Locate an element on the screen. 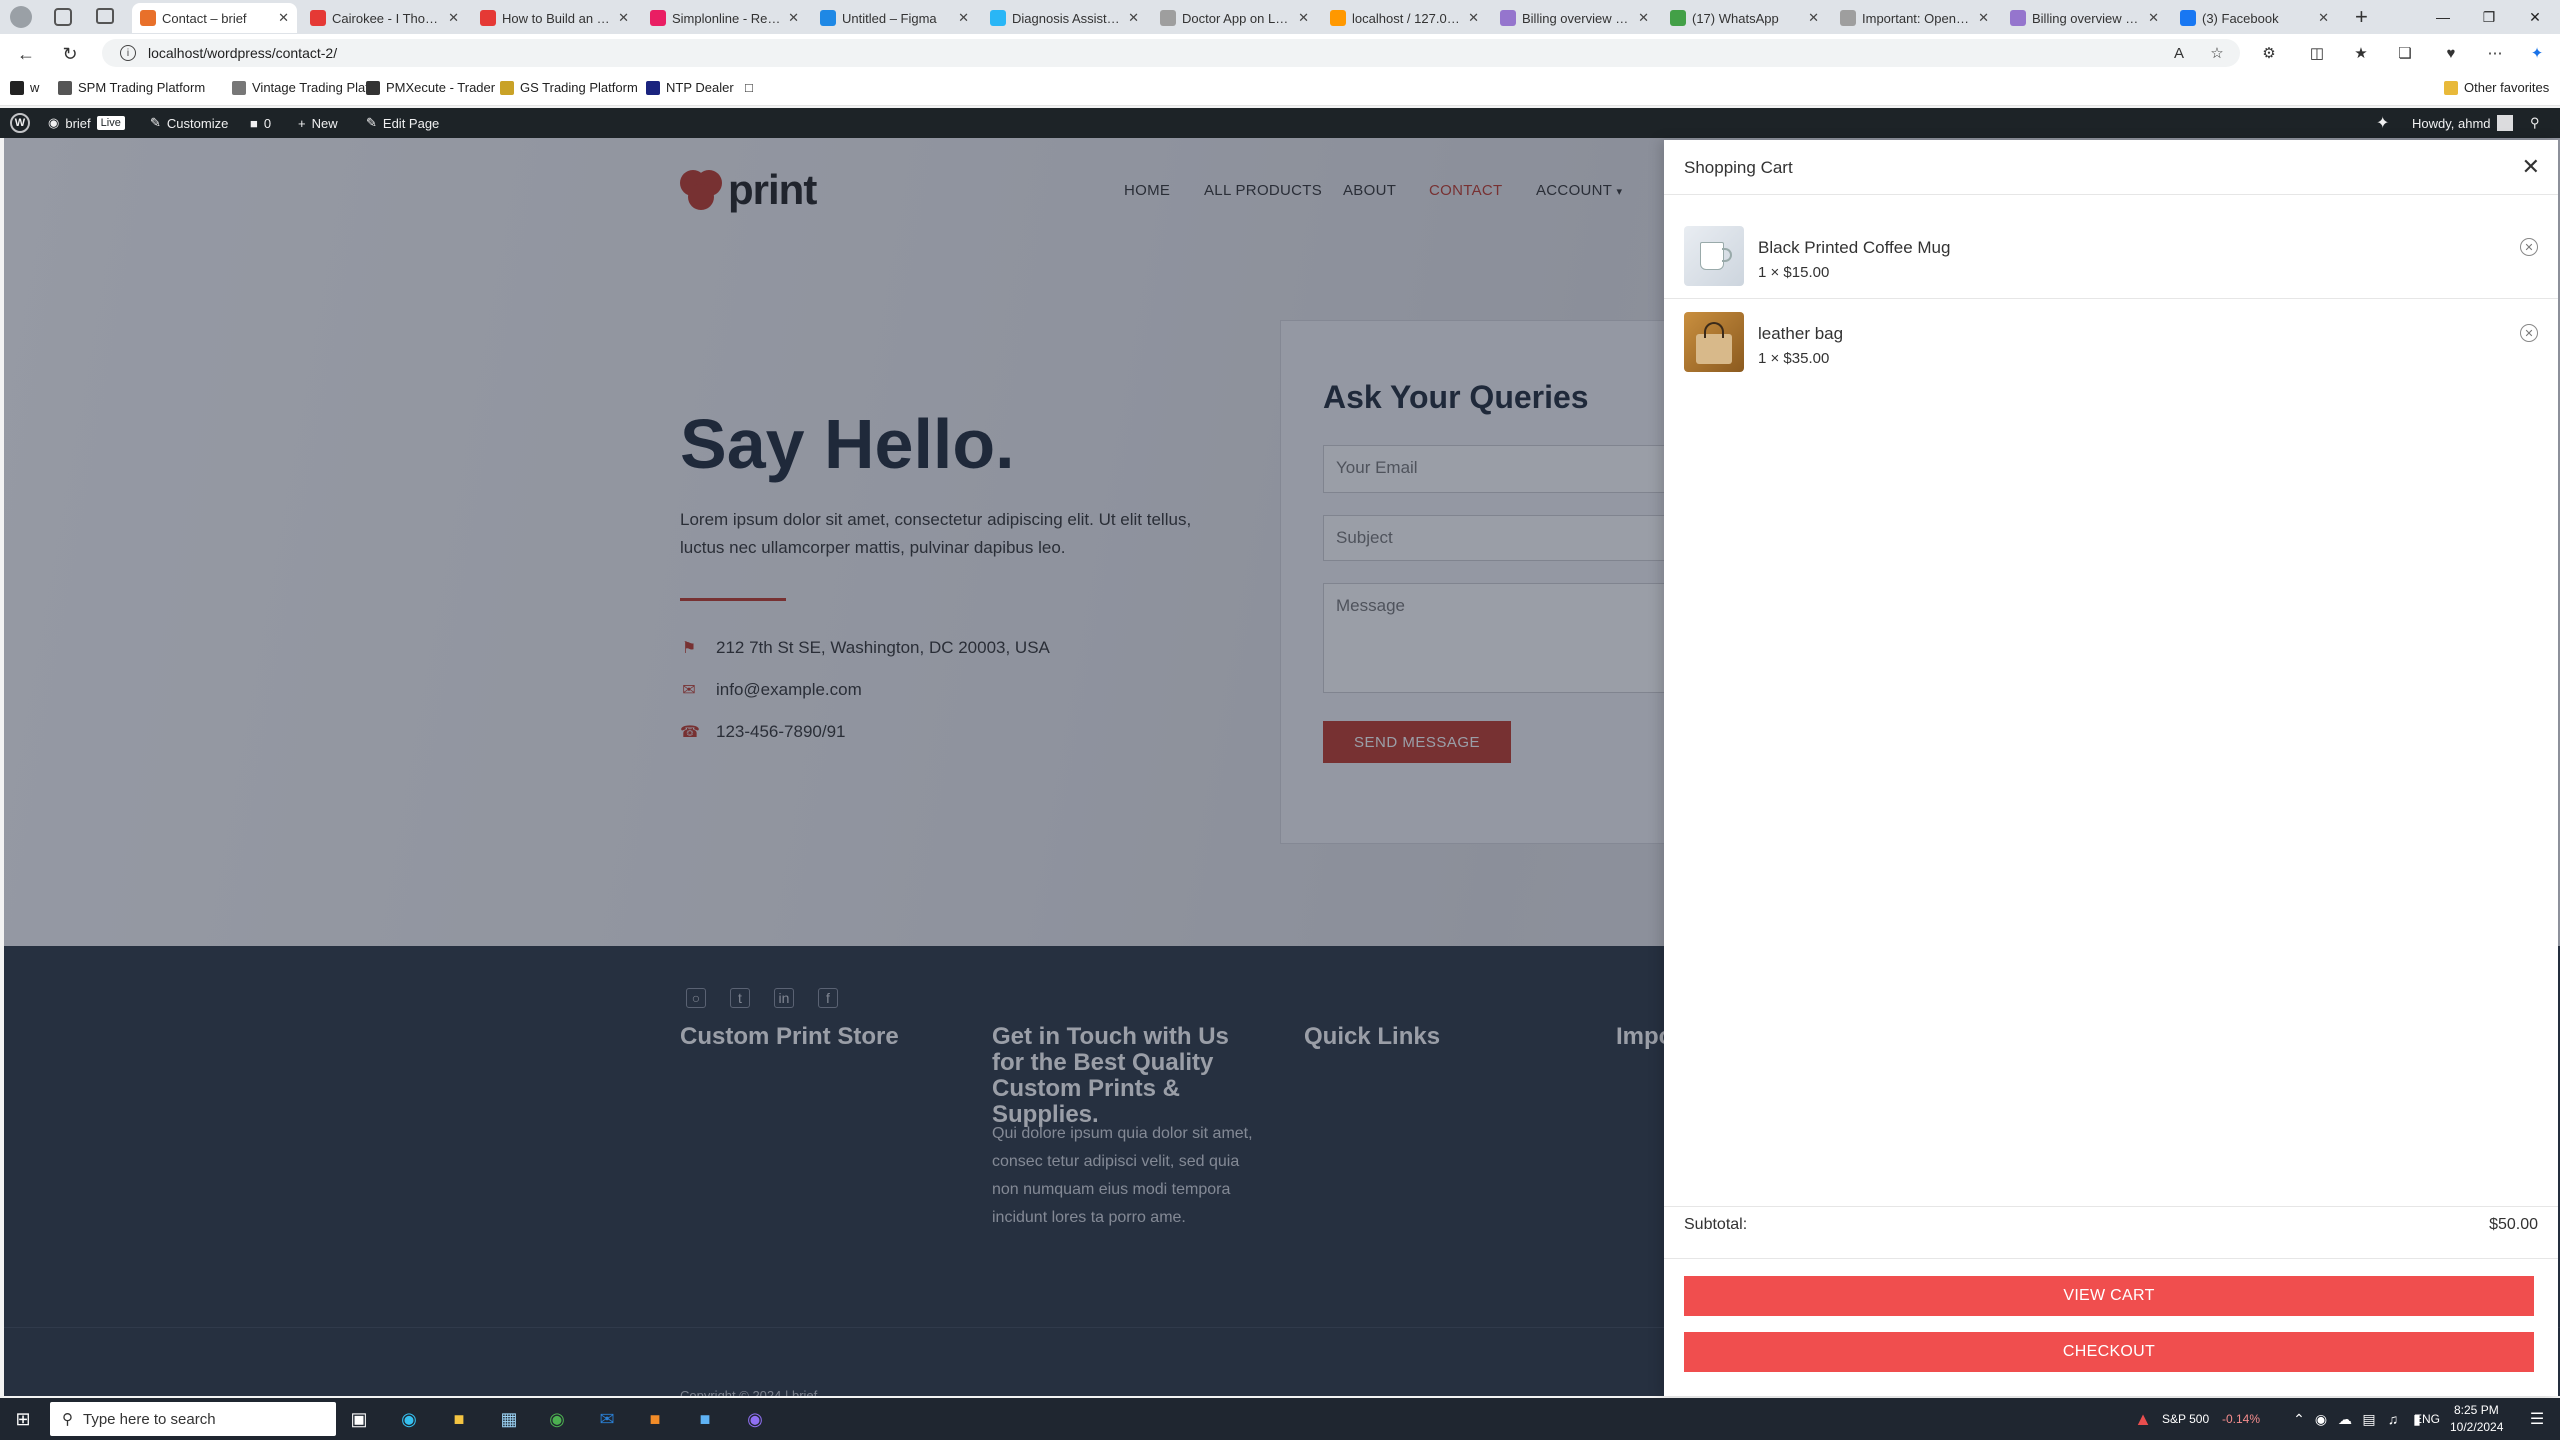 Image resolution: width=2560 pixels, height=1440 pixels. other-favorites: Other favorites is located at coordinates (2496, 87).